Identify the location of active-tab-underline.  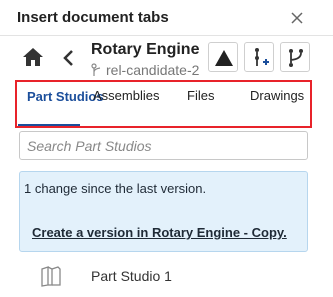
(49, 125).